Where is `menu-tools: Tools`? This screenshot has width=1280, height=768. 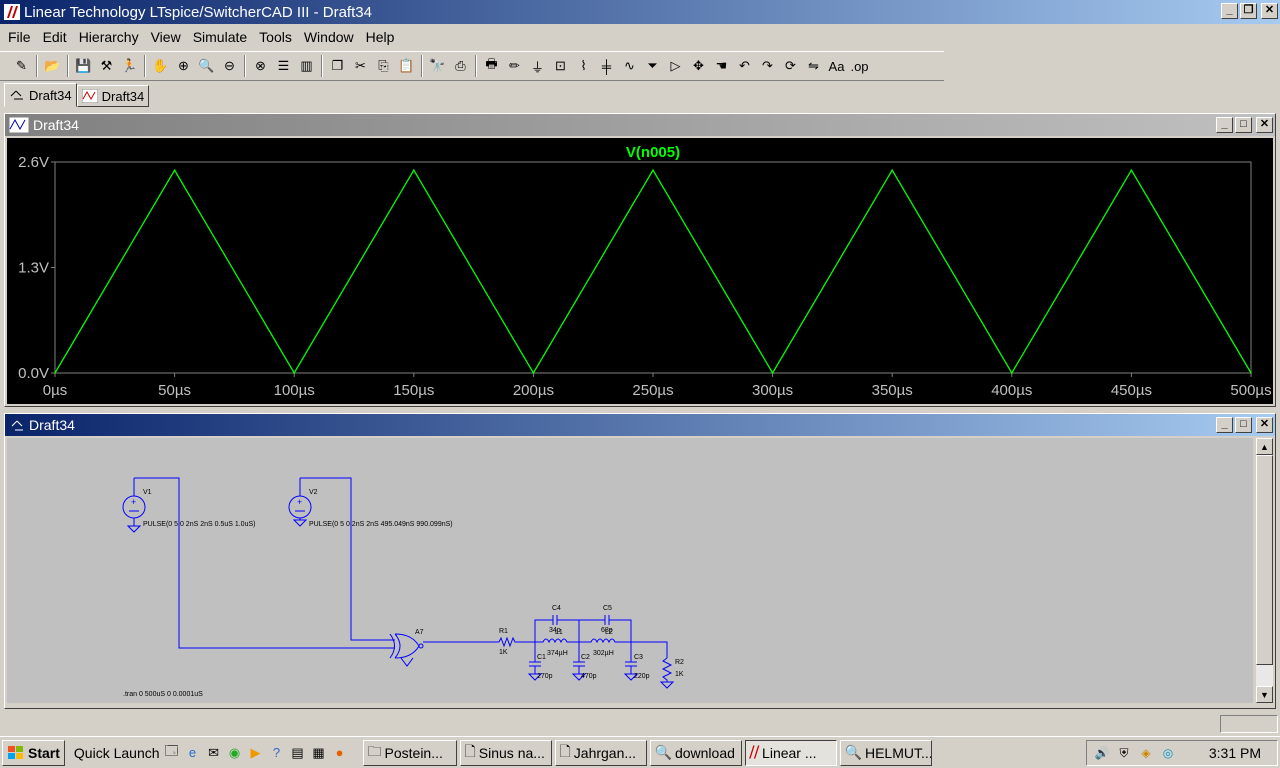
menu-tools: Tools is located at coordinates (275, 37).